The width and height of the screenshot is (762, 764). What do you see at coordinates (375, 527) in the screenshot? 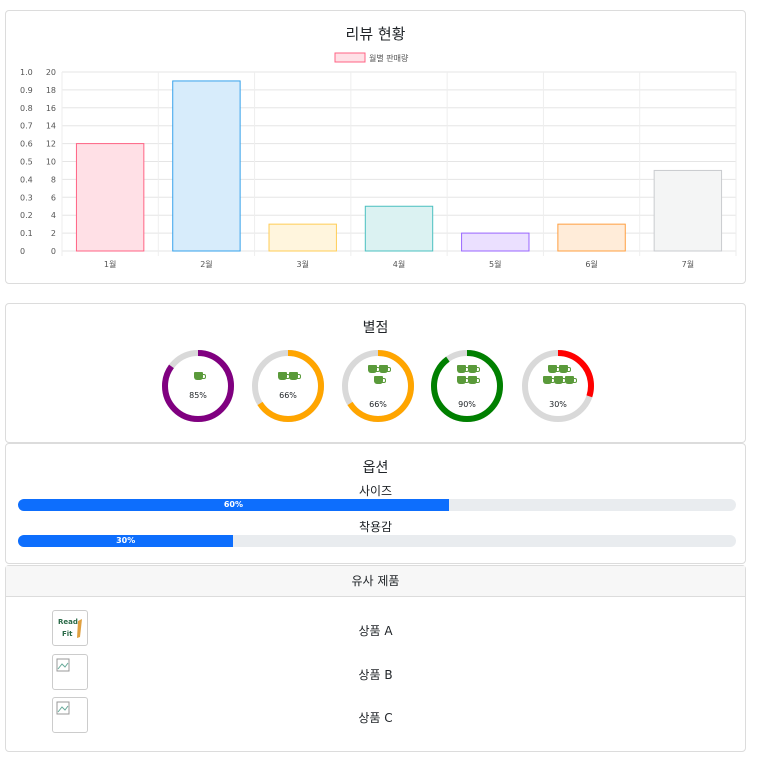
I see `option-fit-label: 착용감` at bounding box center [375, 527].